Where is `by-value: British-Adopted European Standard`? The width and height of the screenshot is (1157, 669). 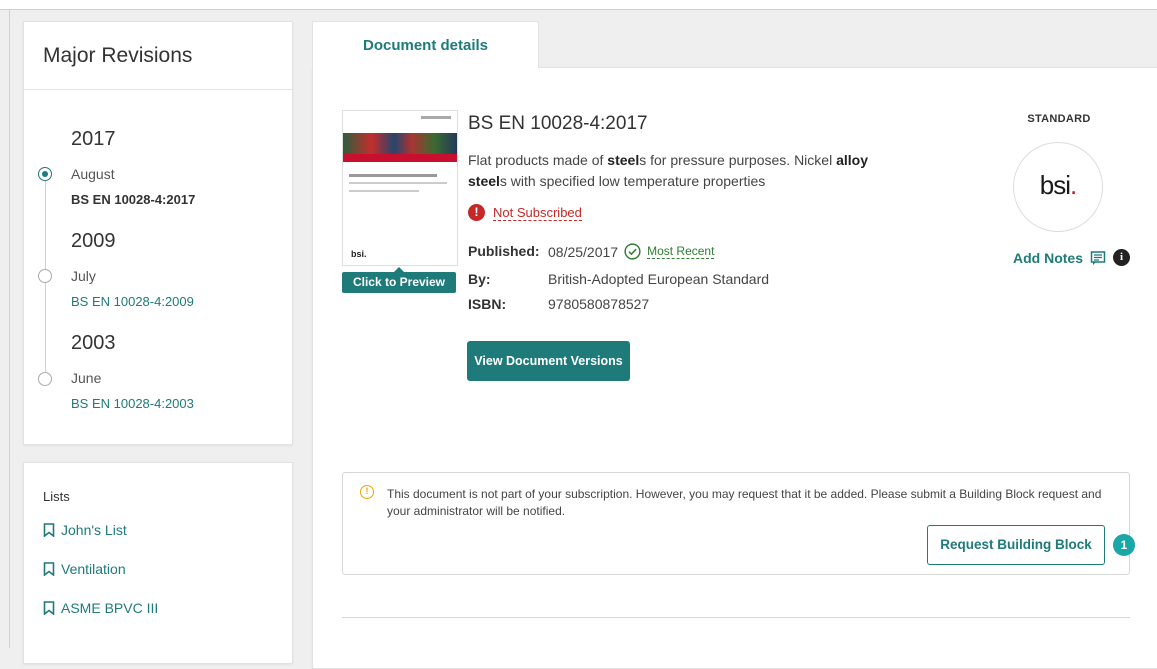
by-value: British-Adopted European Standard is located at coordinates (659, 279).